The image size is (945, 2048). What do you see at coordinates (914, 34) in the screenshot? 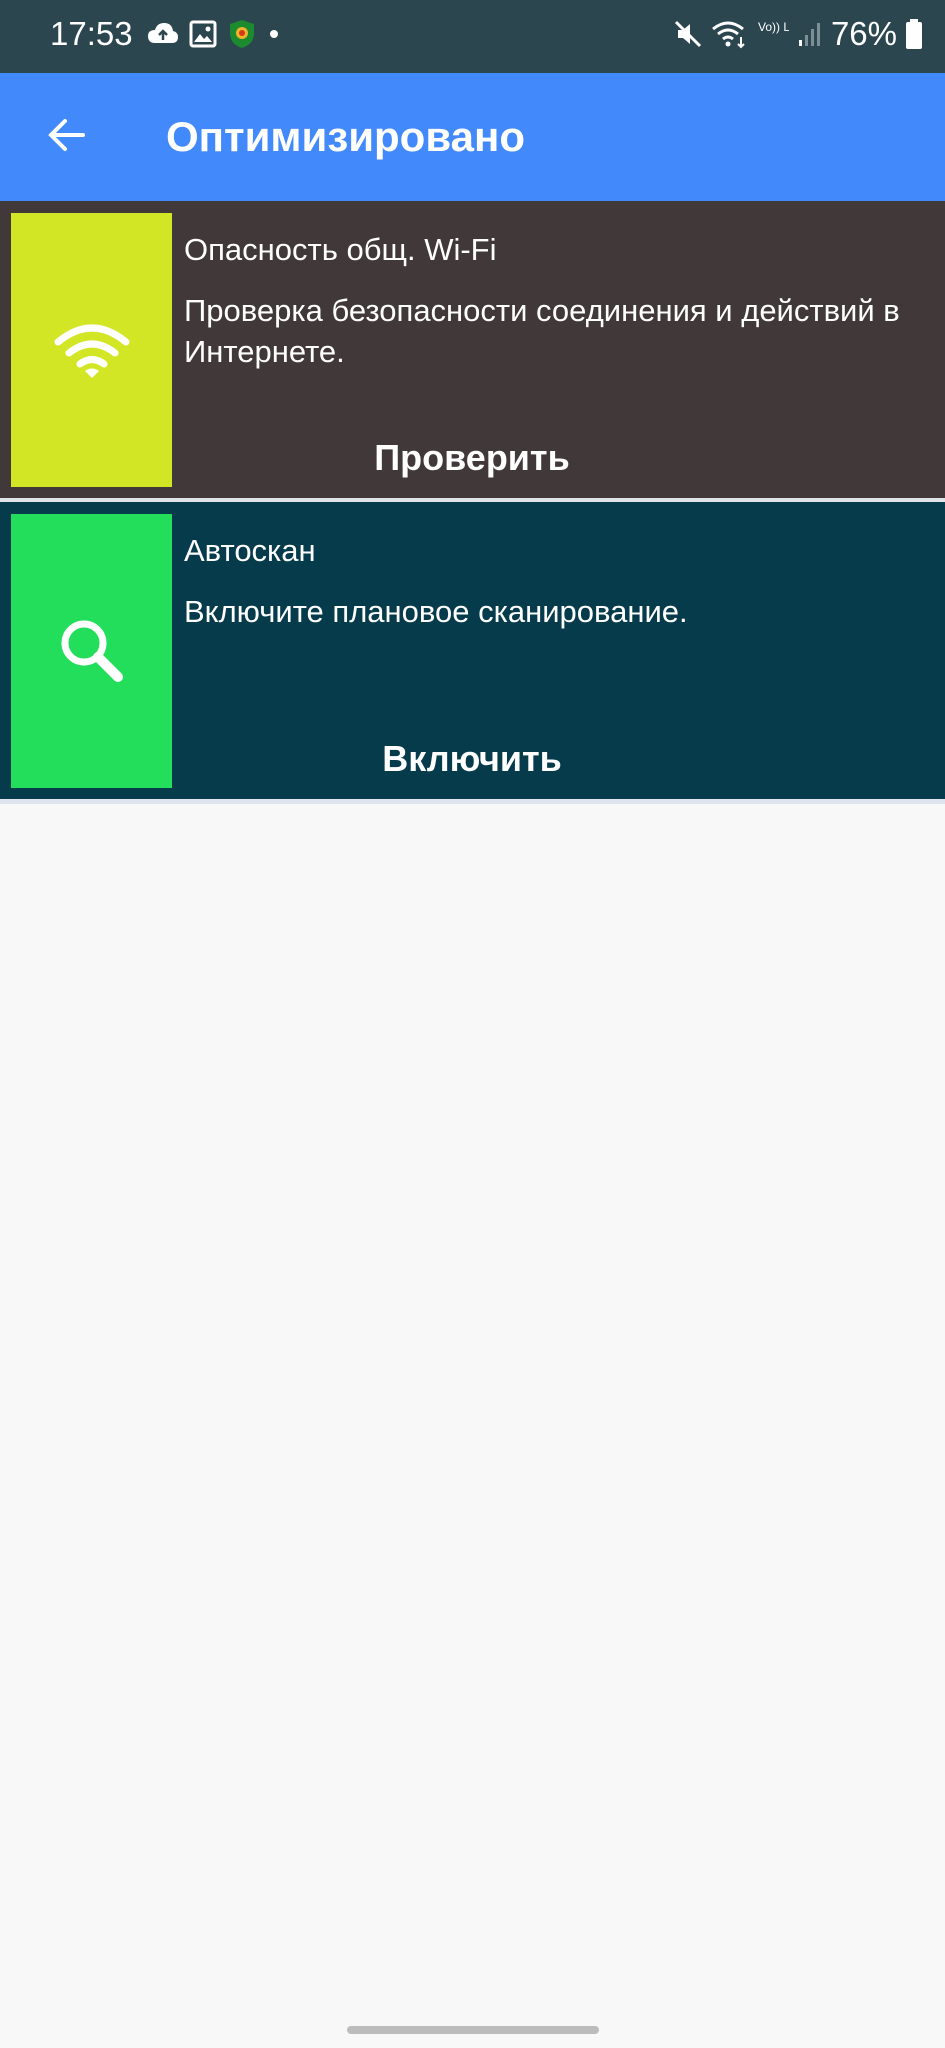
I see `battery-icon` at bounding box center [914, 34].